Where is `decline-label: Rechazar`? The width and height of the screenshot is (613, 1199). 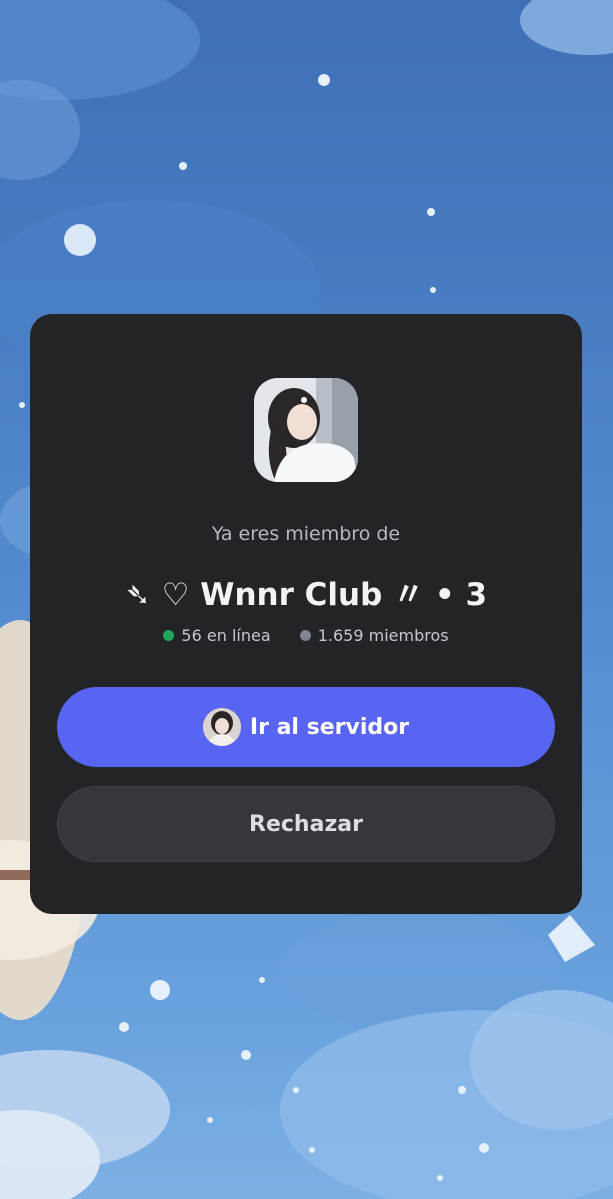
decline-label: Rechazar is located at coordinates (306, 824).